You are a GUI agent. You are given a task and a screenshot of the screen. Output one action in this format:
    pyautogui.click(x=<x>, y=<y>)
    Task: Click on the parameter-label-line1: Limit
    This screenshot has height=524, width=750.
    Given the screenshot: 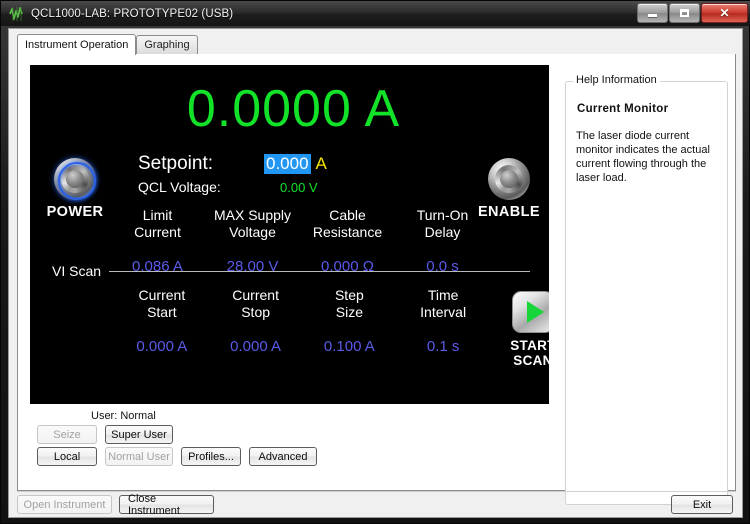 What is the action you would take?
    pyautogui.click(x=157, y=215)
    